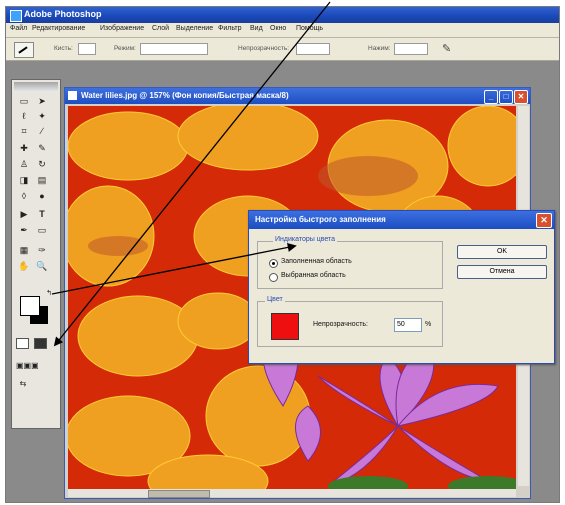  Describe the element at coordinates (379, 48) in the screenshot. I see `flow-label: Нажим:` at that location.